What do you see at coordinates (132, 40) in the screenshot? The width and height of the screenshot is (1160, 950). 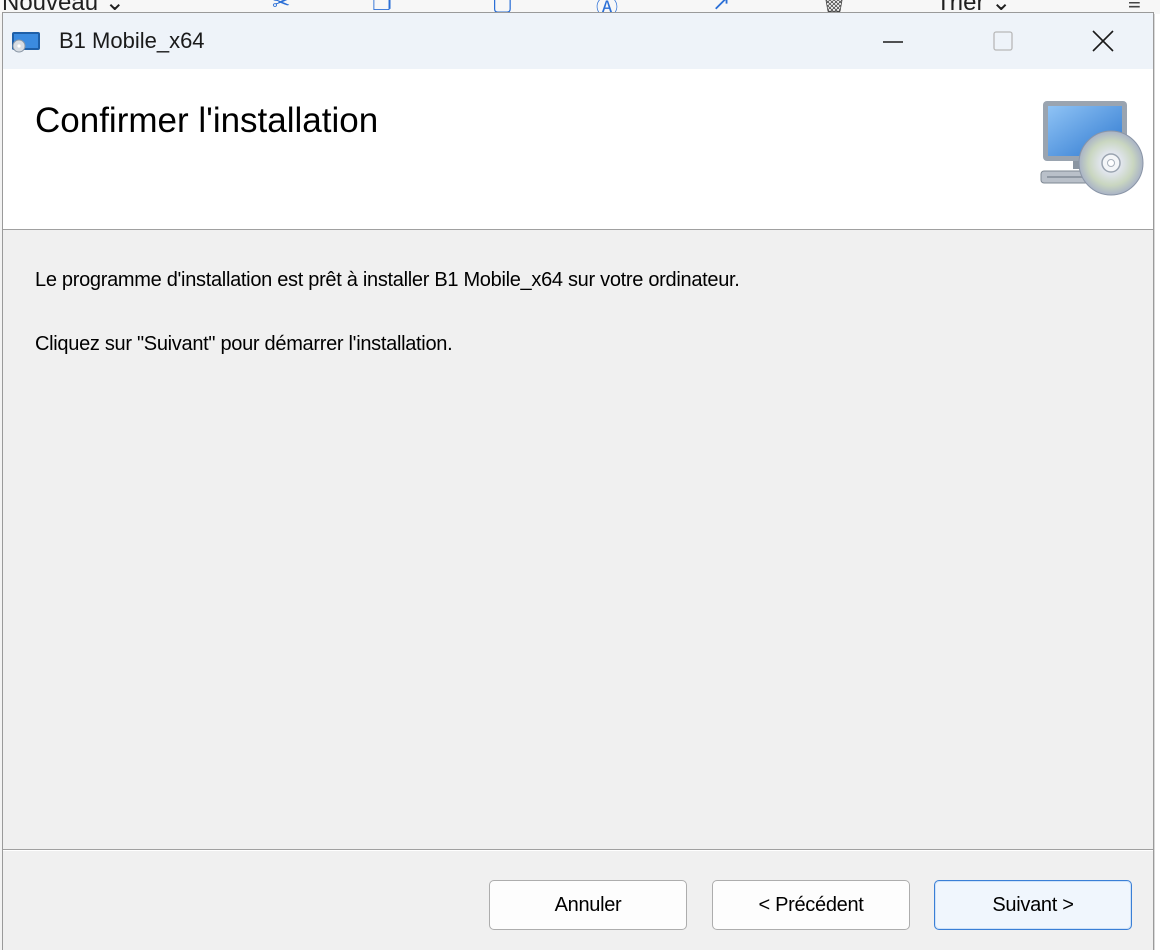 I see `window-title: B1 Mobile_x64` at bounding box center [132, 40].